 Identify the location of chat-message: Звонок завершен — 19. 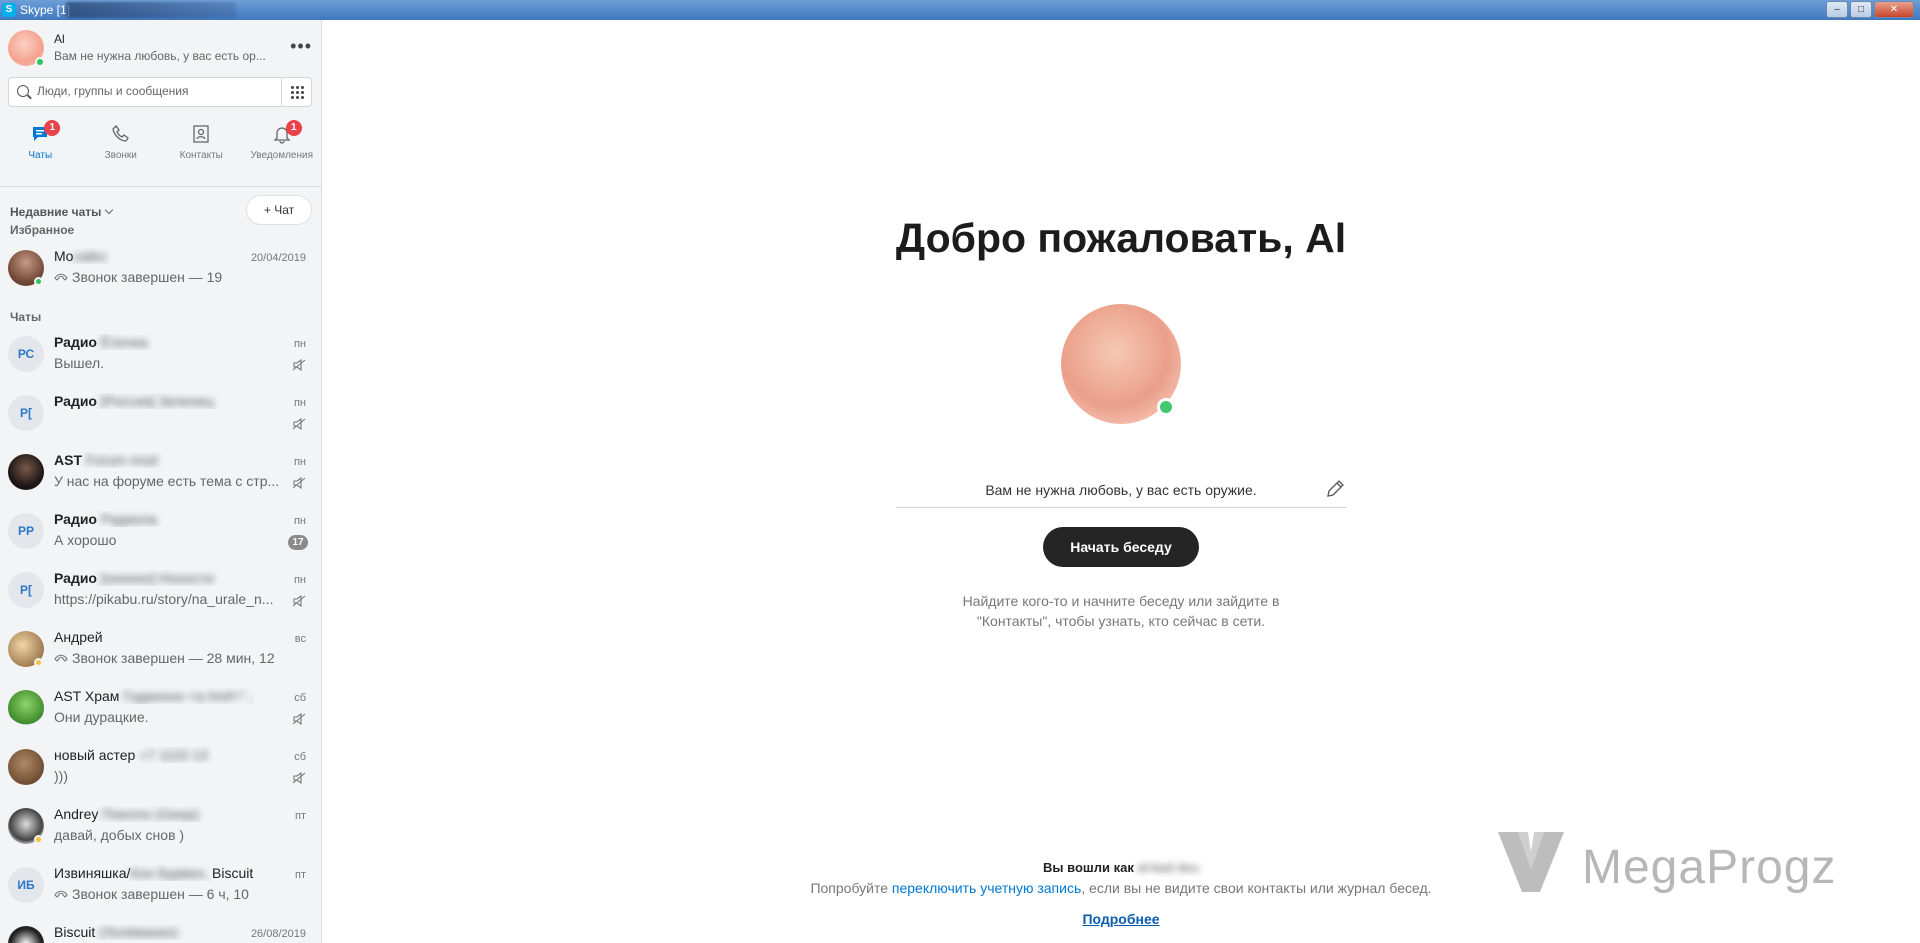
(147, 277).